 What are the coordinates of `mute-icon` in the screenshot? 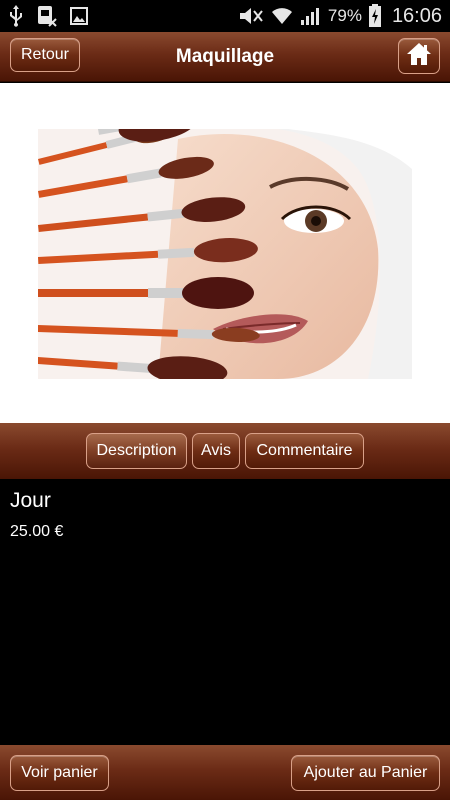 It's located at (251, 16).